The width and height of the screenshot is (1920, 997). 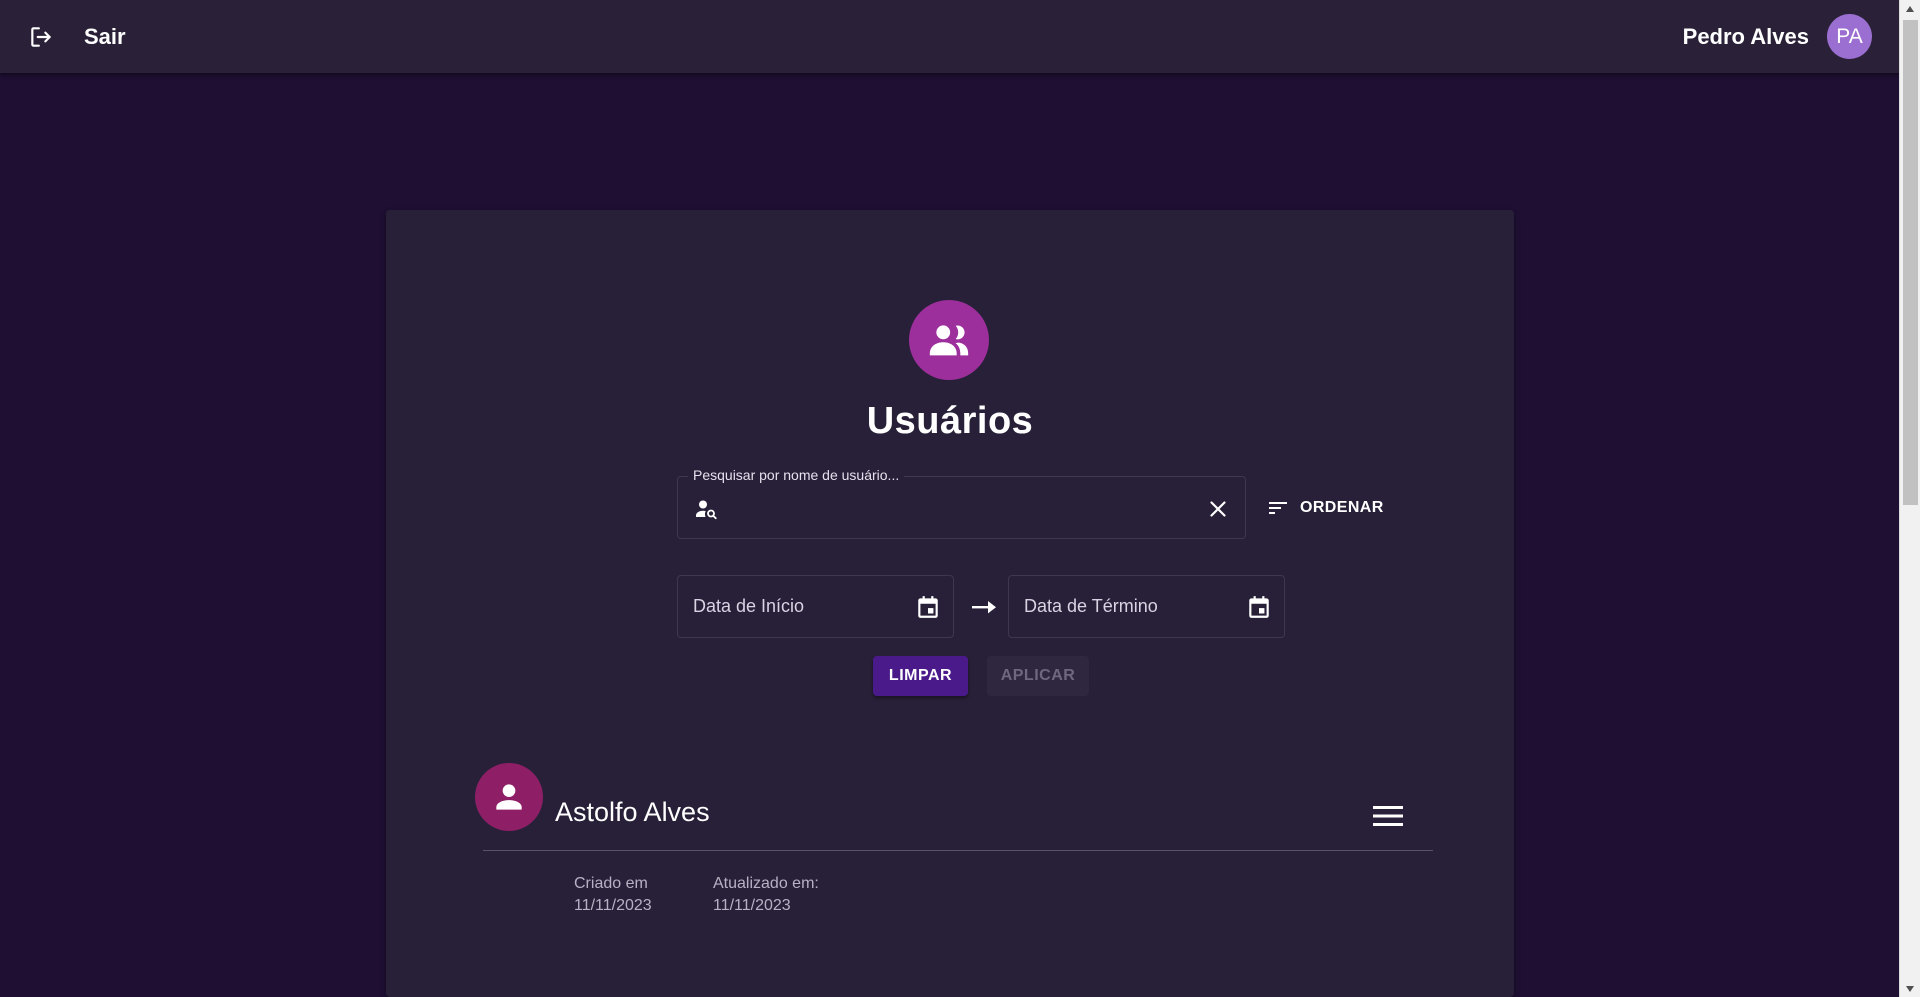 I want to click on updated-date: 11/11/2023, so click(x=752, y=905).